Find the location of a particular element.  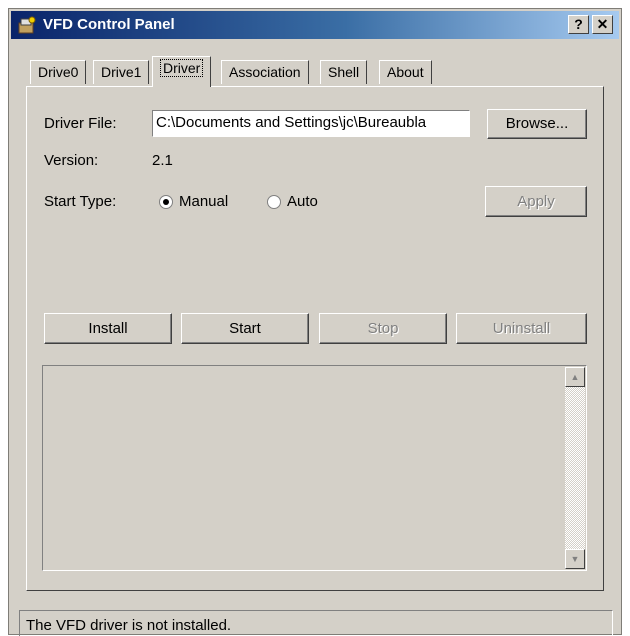

radio-selected-dot is located at coordinates (166, 202).